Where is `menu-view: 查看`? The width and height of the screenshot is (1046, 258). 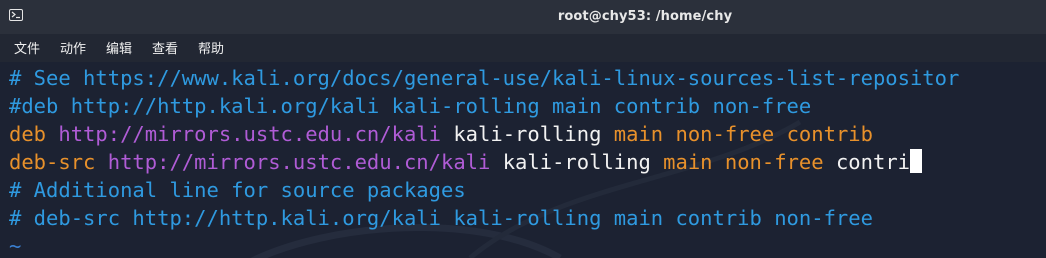 menu-view: 查看 is located at coordinates (165, 47).